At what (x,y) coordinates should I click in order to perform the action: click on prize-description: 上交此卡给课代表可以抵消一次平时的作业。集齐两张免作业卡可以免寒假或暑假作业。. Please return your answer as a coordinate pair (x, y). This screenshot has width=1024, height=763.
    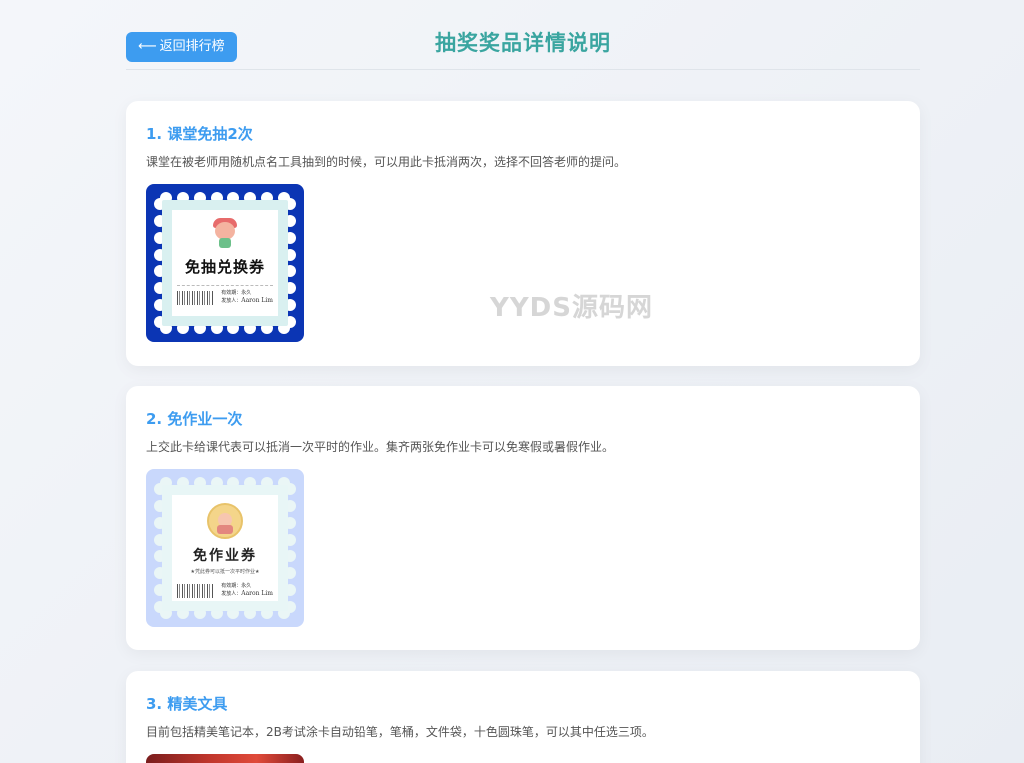
    Looking at the image, I should click on (380, 447).